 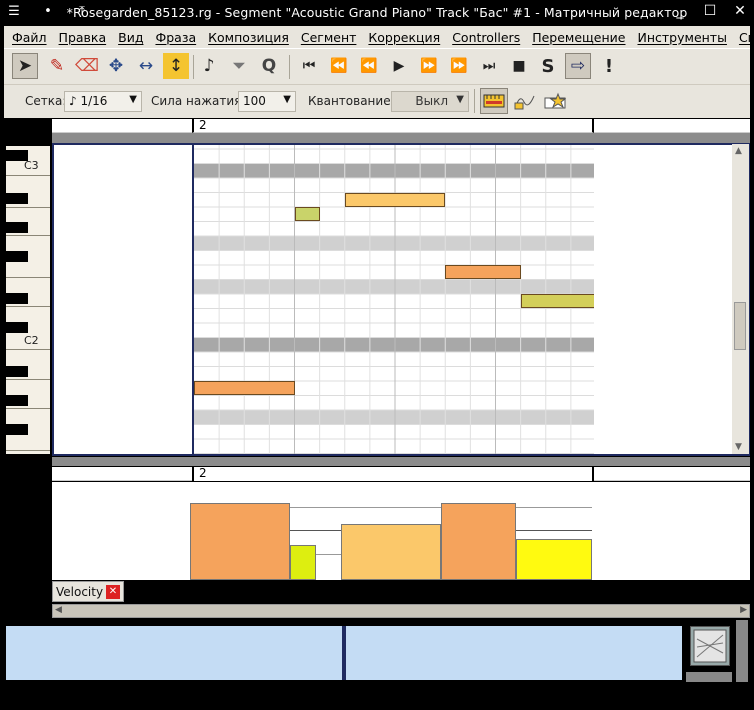 I want to click on horizontal-scrollbar: ◀ ▶, so click(x=401, y=611).